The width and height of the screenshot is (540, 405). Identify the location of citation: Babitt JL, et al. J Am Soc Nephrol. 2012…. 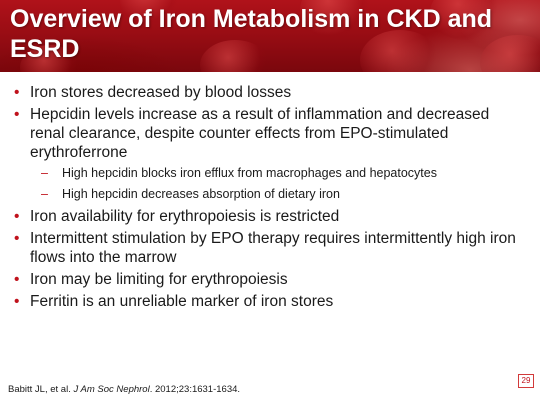
(124, 389).